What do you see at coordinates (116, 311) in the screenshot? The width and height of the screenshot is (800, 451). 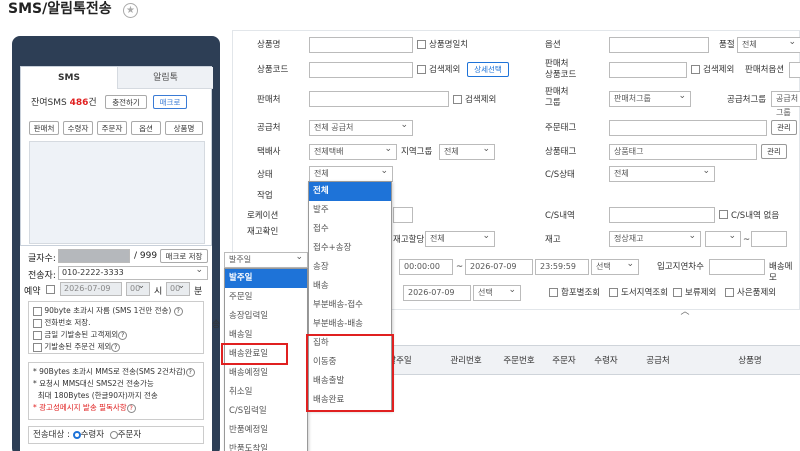 I see `option-truncate: 90byte 초과시 자름 (SMS 1건만 전송) ?` at bounding box center [116, 311].